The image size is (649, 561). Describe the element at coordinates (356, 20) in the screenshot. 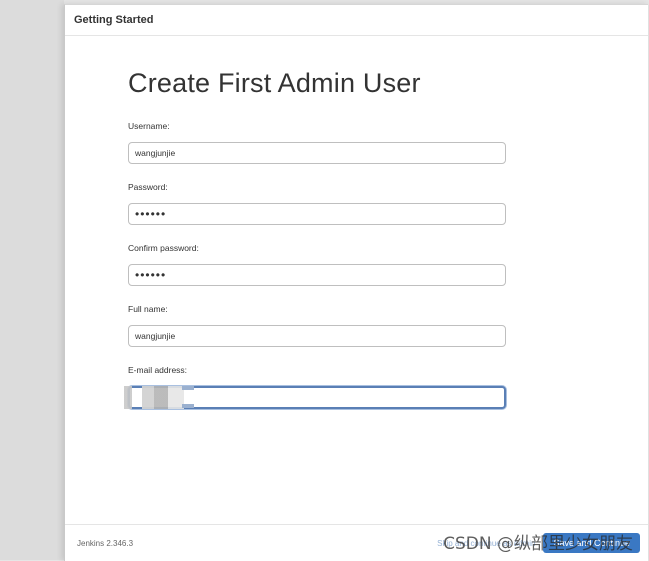

I see `dialog-header: Getting Started` at that location.